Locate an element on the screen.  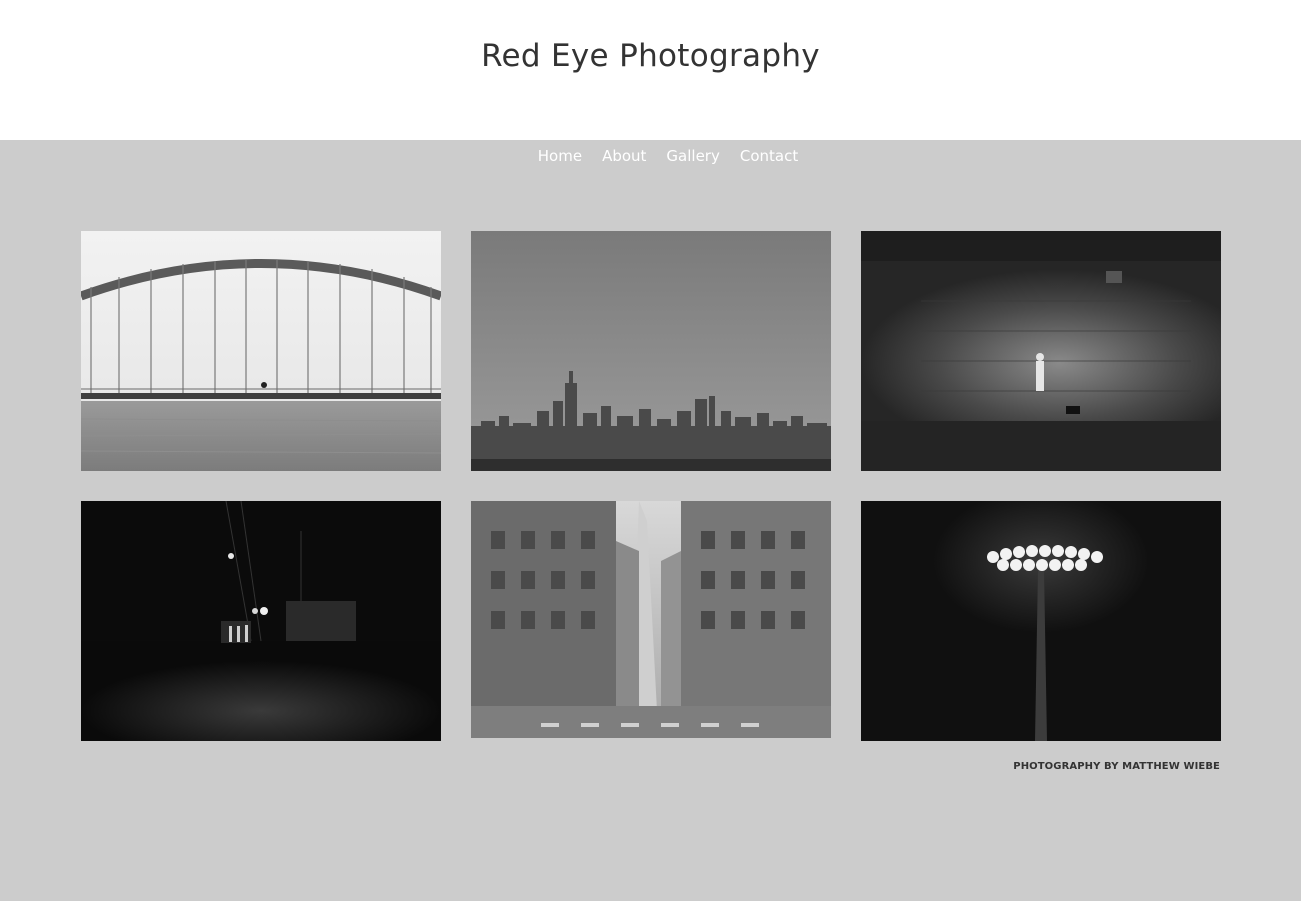
nav-home-link: Home is located at coordinates (560, 156).